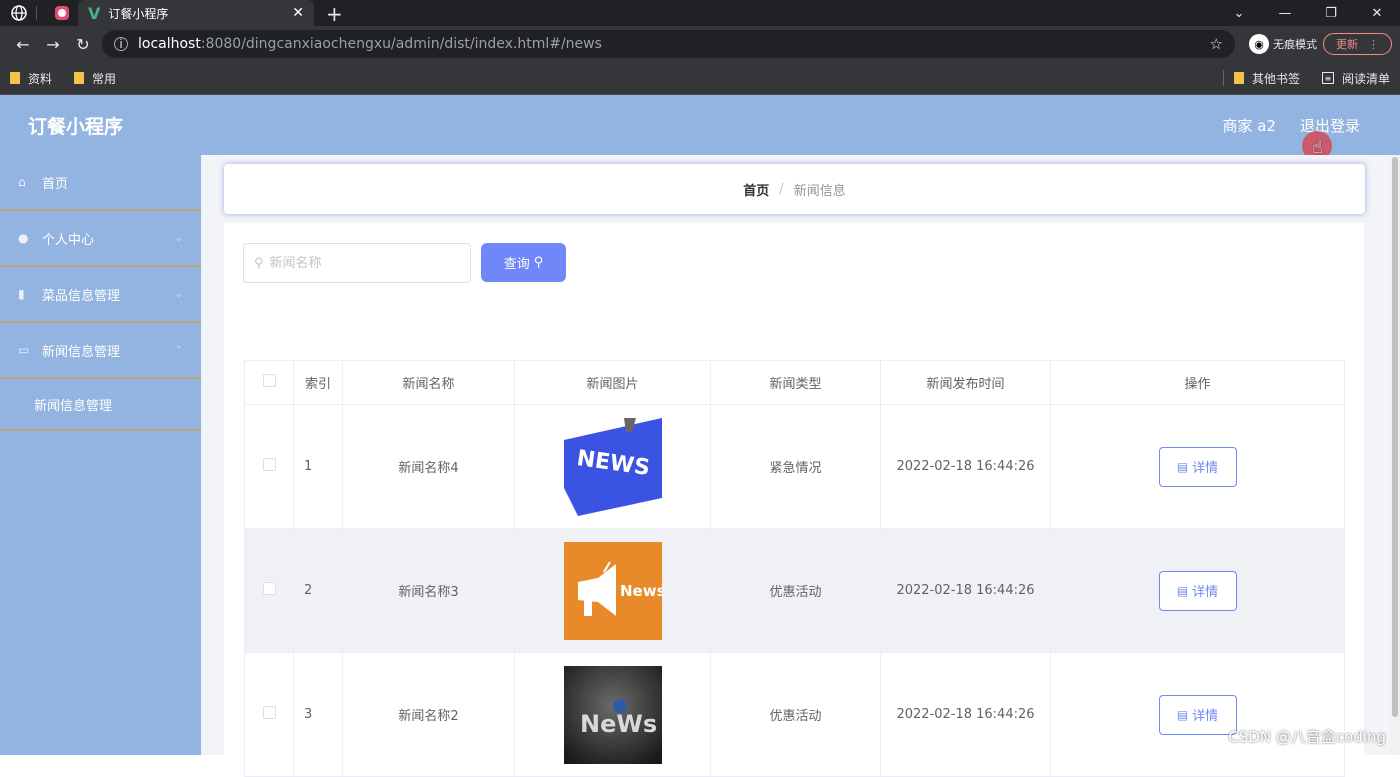 The image size is (1400, 777). I want to click on sidebar-item-news-management: ▭ 新闻信息管理 ⌃, so click(100, 351).